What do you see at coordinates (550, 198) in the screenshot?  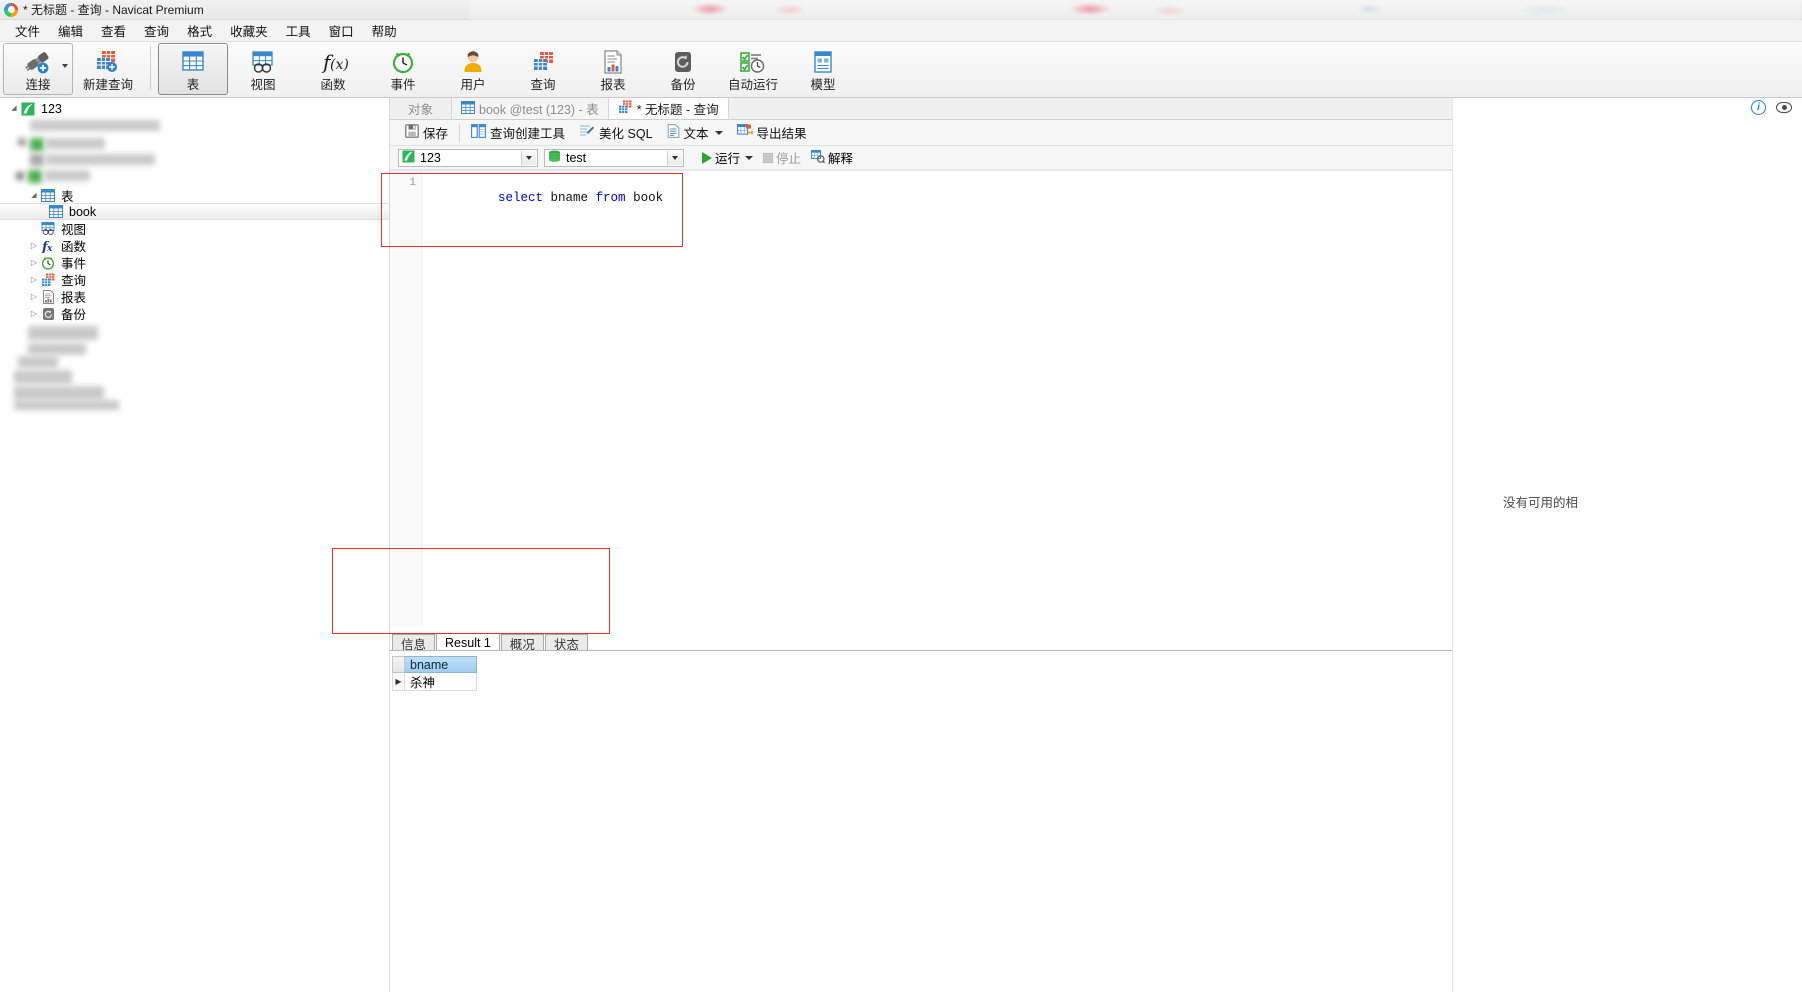 I see `sql-code-line: select bname from book` at bounding box center [550, 198].